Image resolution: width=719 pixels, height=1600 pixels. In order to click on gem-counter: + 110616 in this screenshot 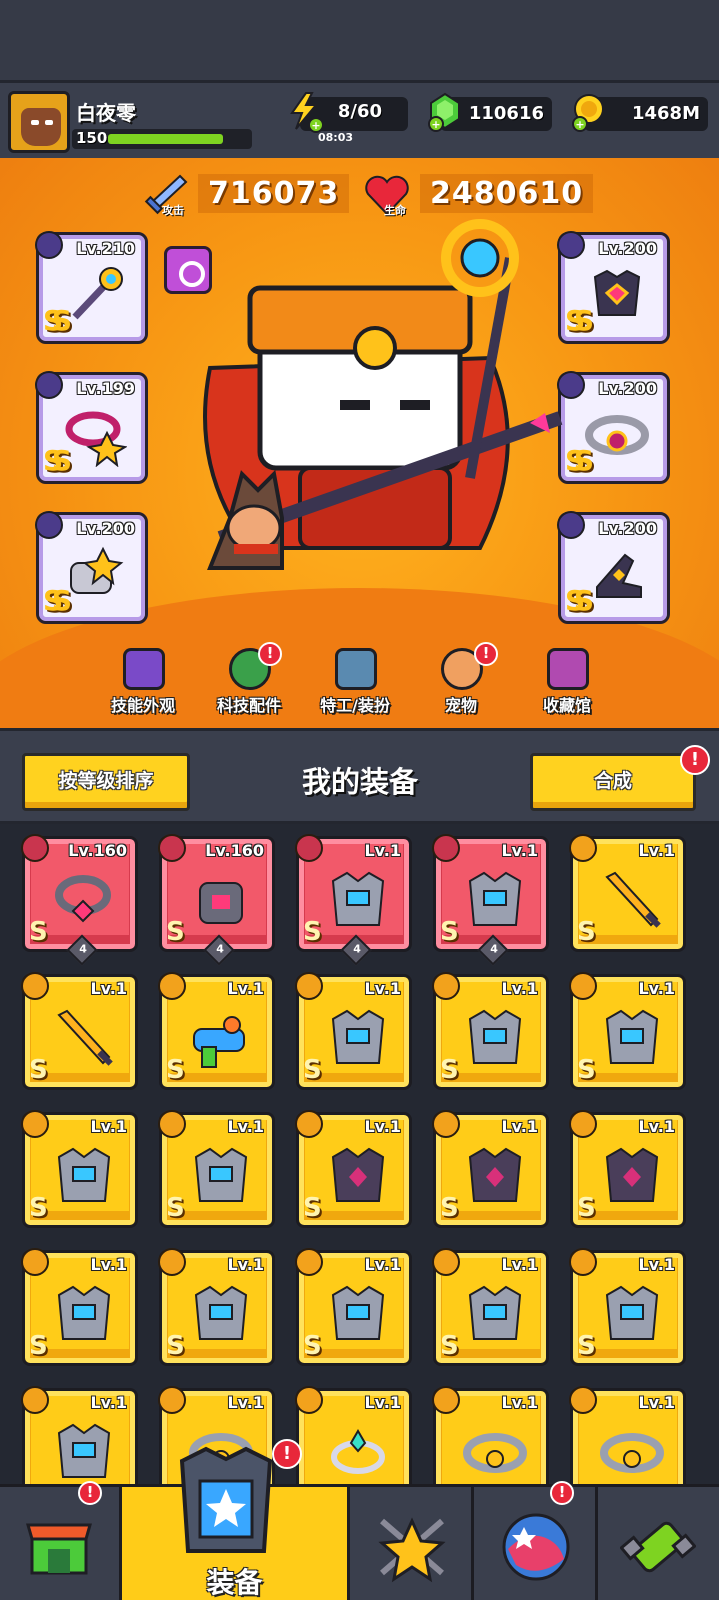, I will do `click(490, 112)`.